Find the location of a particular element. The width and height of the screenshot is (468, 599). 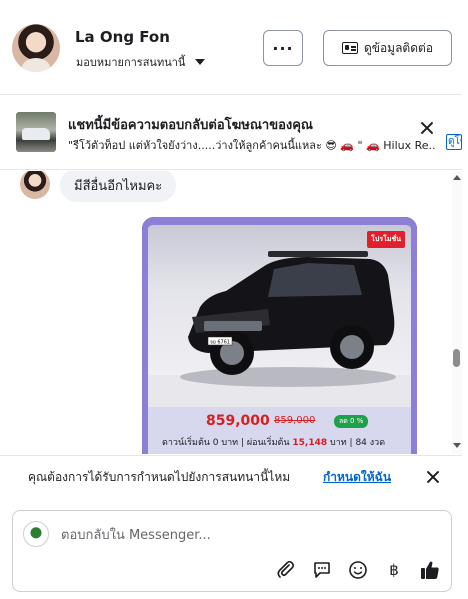

ad-discount-pill: ลด 0 % is located at coordinates (351, 421).